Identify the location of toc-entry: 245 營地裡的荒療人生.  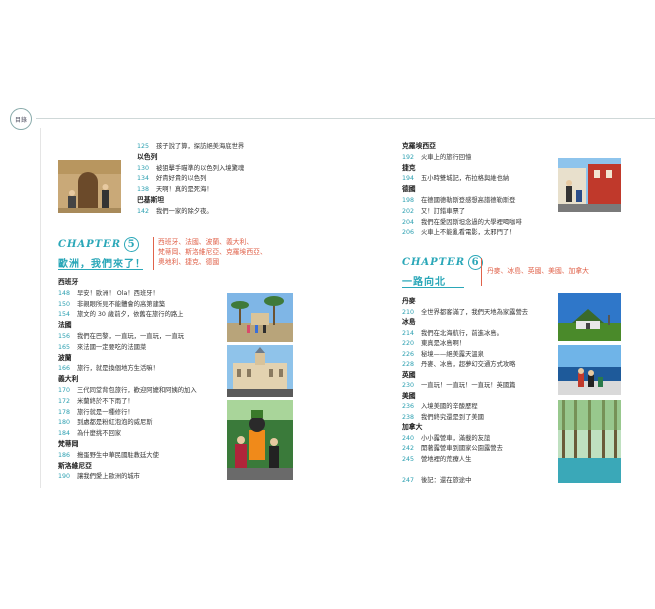
(436, 459).